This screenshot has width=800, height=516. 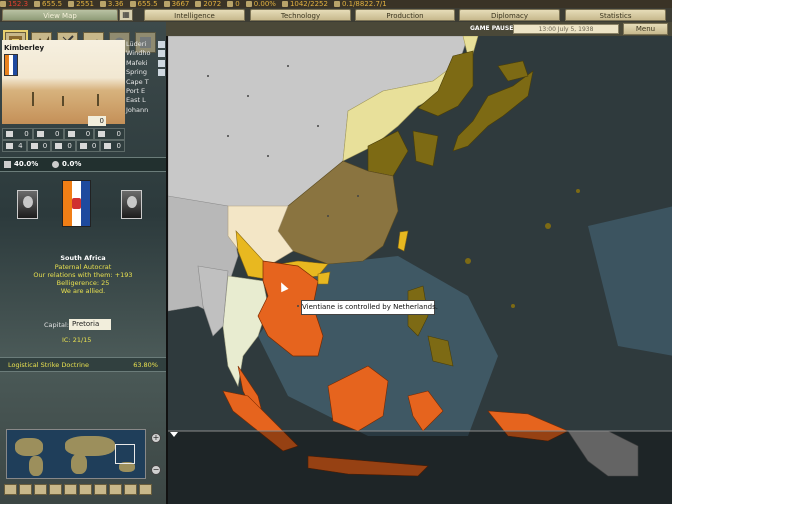 I want to click on infrastructure-stat: 40.0%, so click(x=21, y=164).